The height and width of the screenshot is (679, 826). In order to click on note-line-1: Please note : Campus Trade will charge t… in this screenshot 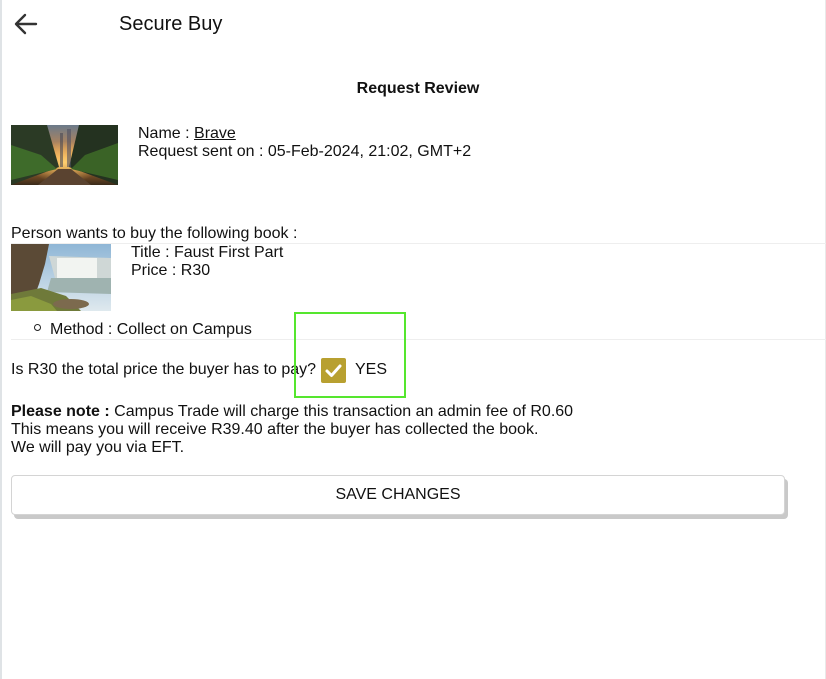, I will do `click(292, 412)`.